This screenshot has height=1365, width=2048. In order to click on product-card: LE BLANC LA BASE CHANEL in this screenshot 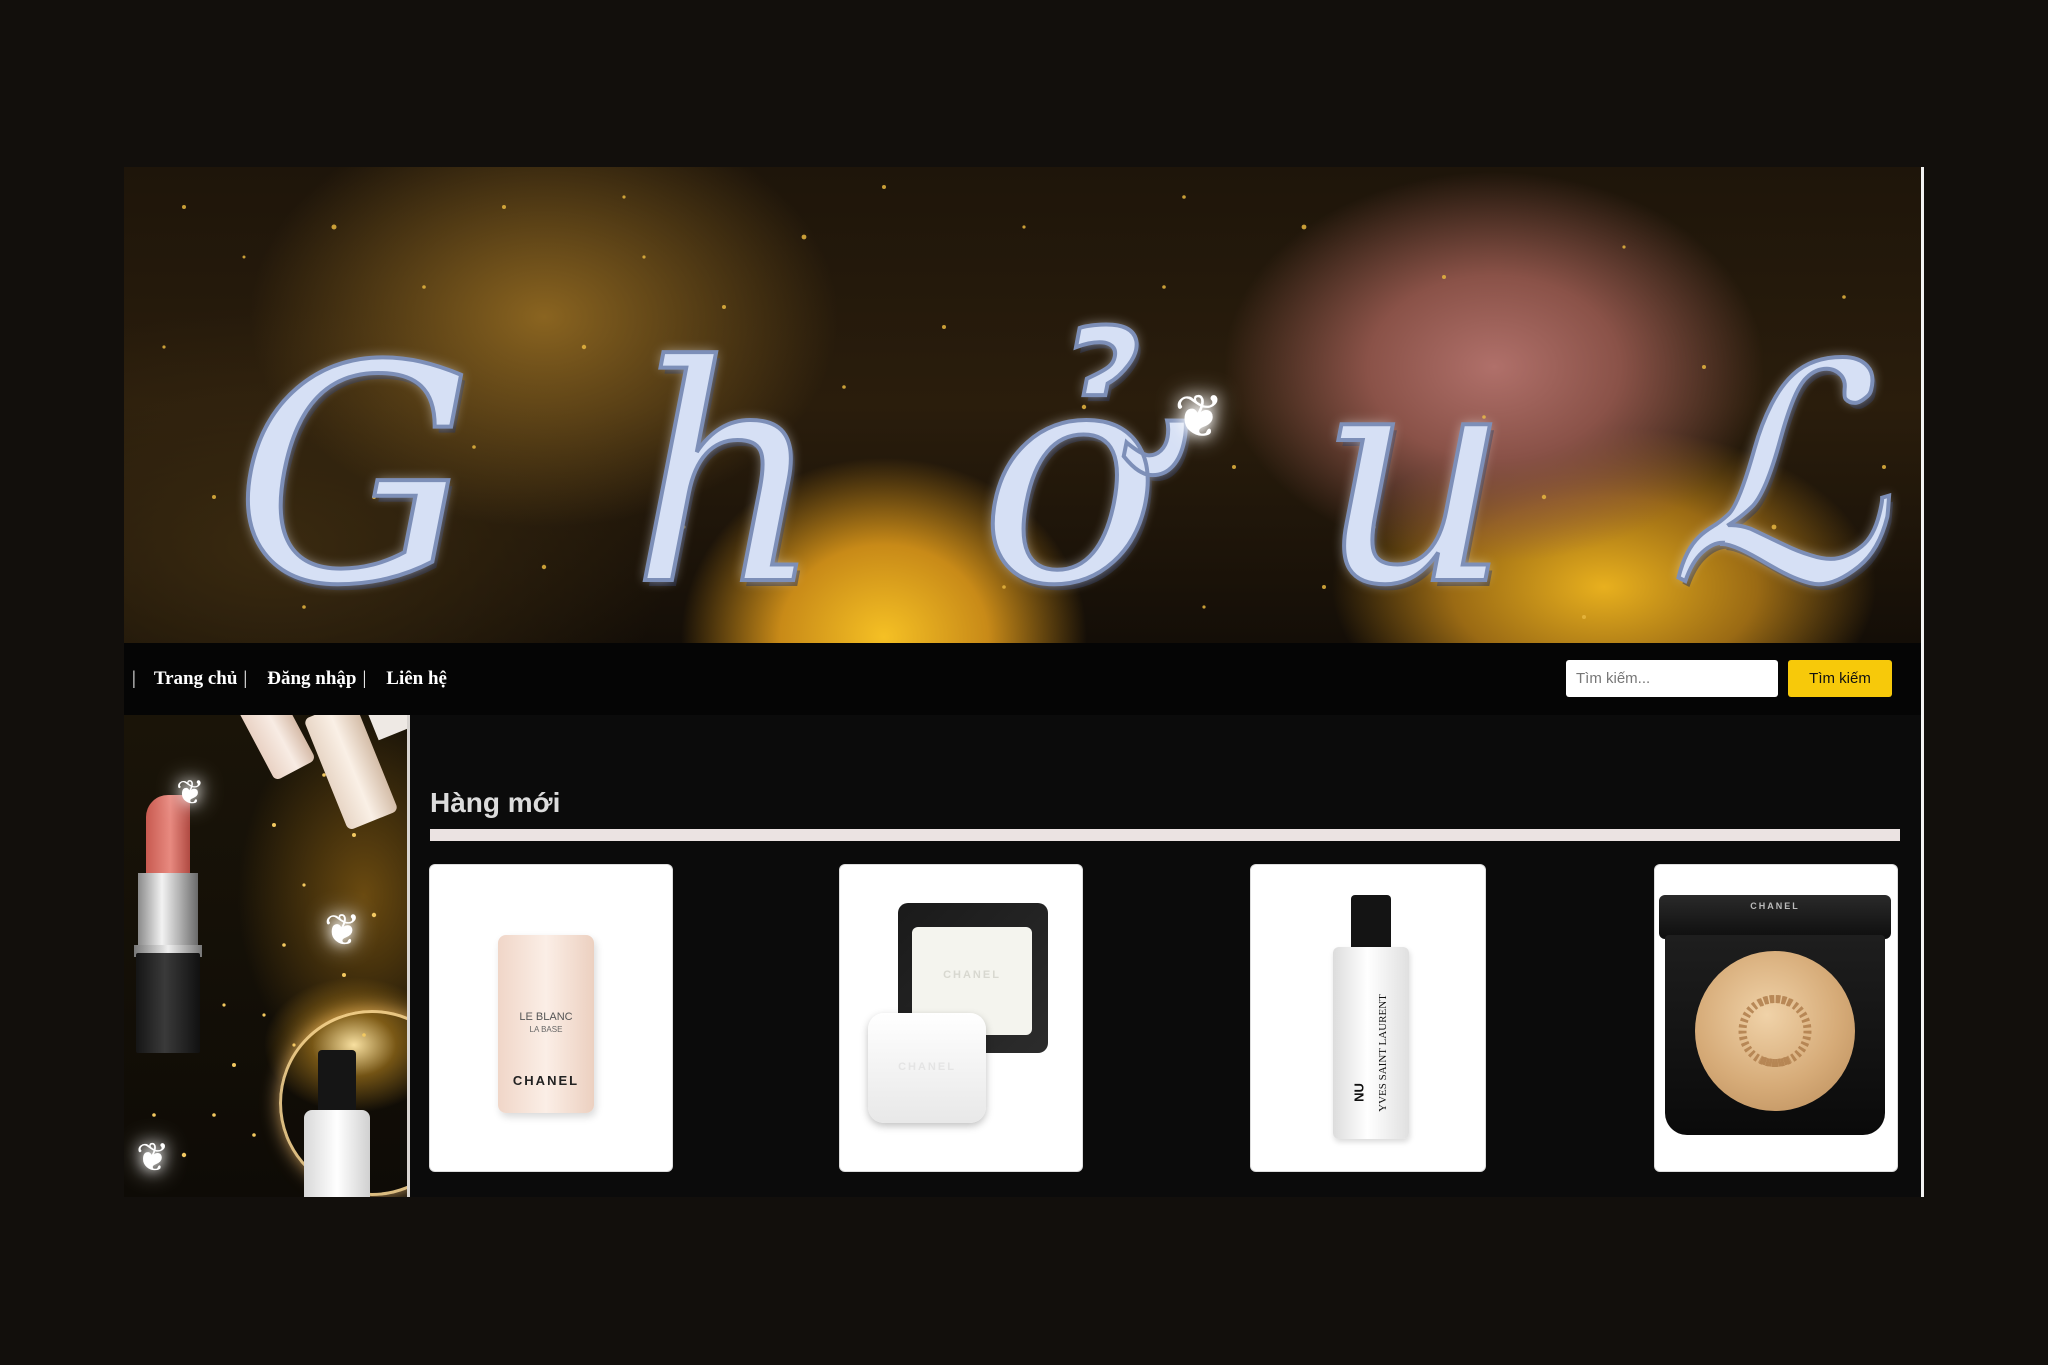, I will do `click(551, 1018)`.